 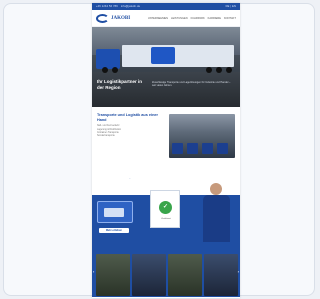 I want to click on person-body, so click(x=216, y=218).